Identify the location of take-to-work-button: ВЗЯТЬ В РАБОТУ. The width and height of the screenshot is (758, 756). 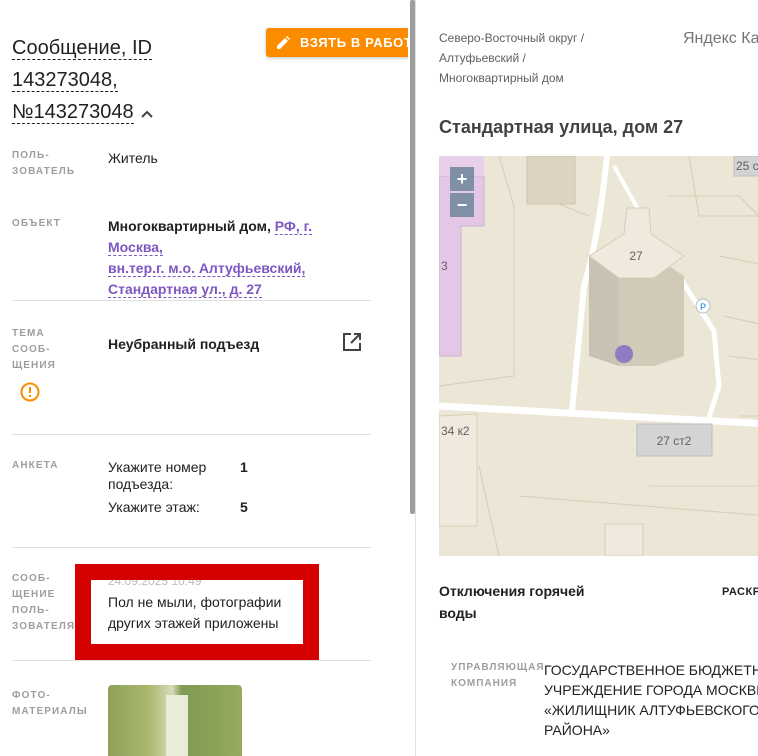
(337, 42).